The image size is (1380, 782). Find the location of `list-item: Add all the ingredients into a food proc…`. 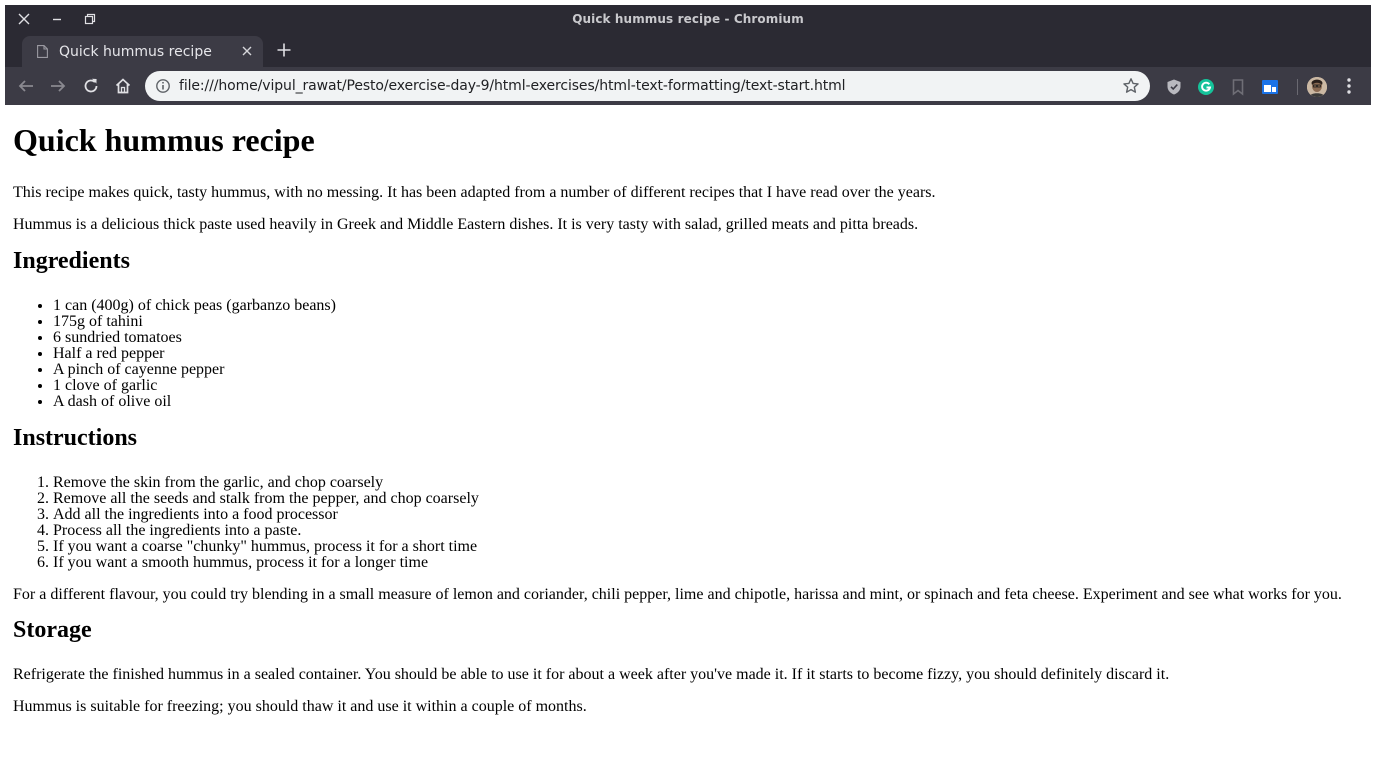

list-item: Add all the ingredients into a food proc… is located at coordinates (266, 515).